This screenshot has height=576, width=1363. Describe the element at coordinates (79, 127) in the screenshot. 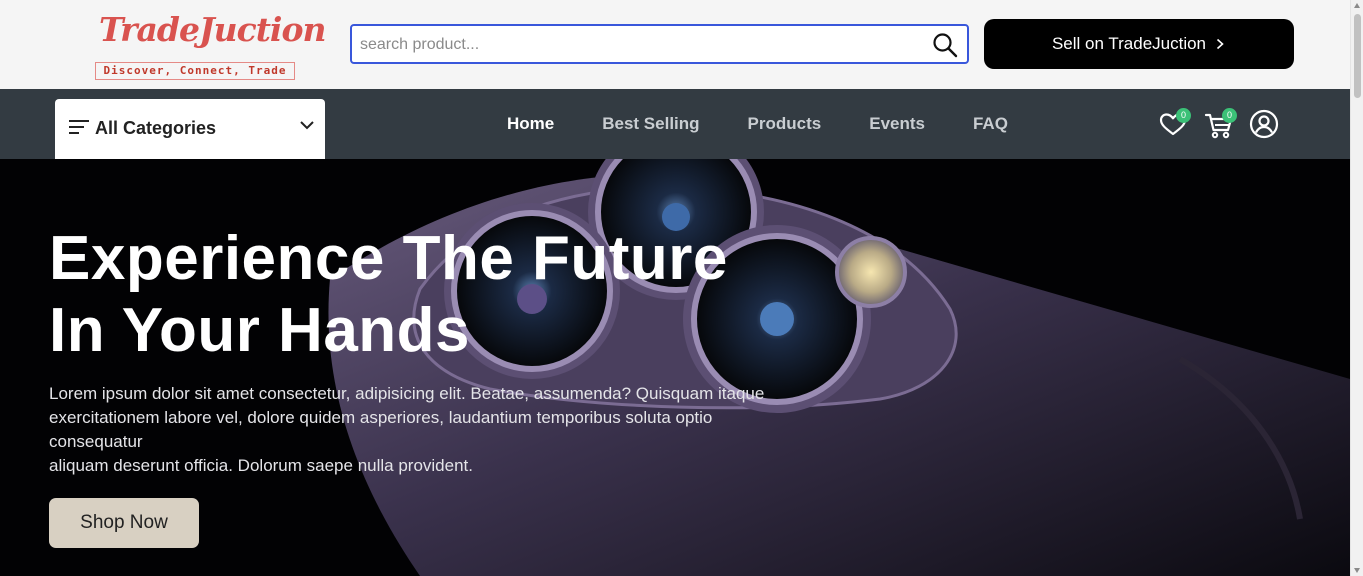

I see `menu-lines-icon` at that location.